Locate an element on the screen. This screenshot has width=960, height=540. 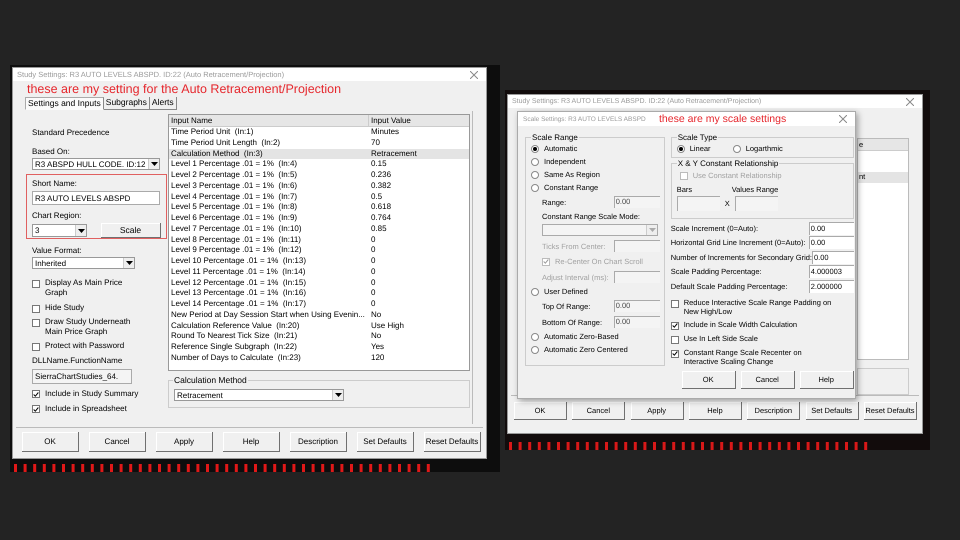
field-label: Based On: is located at coordinates (51, 151).